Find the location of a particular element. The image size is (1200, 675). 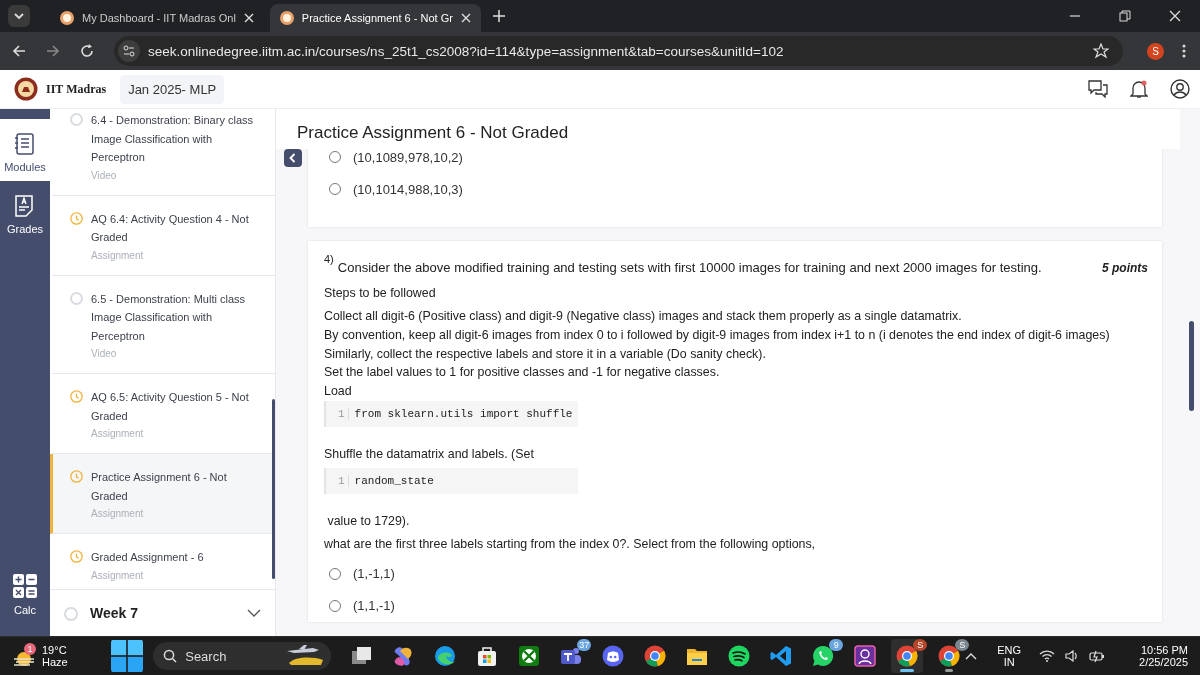

browser-tab: My Dashboard - IIT Madras Onl is located at coordinates (157, 18).